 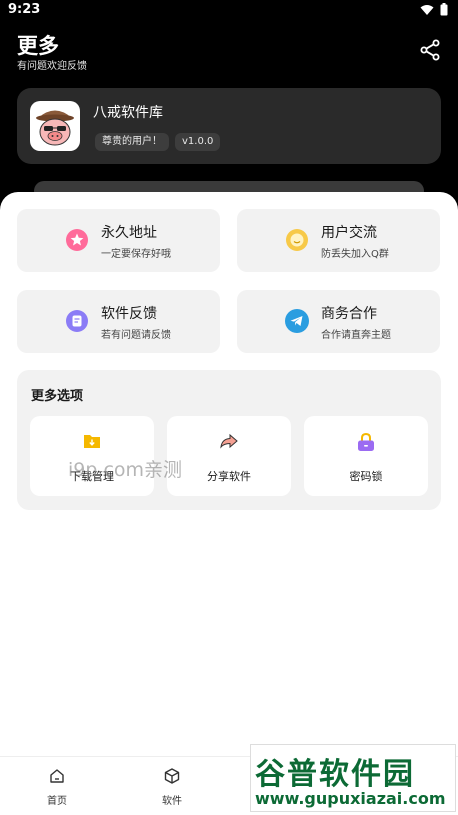 What do you see at coordinates (297, 321) in the screenshot?
I see `telegram-icon` at bounding box center [297, 321].